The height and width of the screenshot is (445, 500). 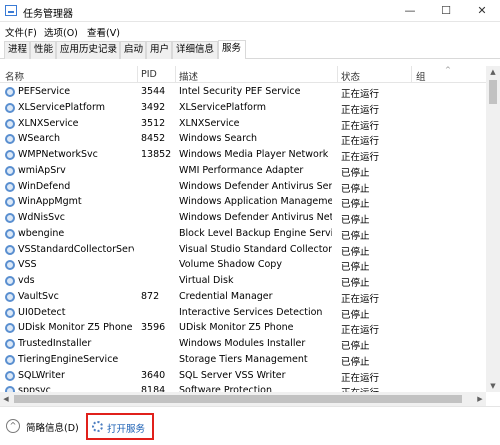 I want to click on tab-app-history: 应用历史记录, so click(x=88, y=50).